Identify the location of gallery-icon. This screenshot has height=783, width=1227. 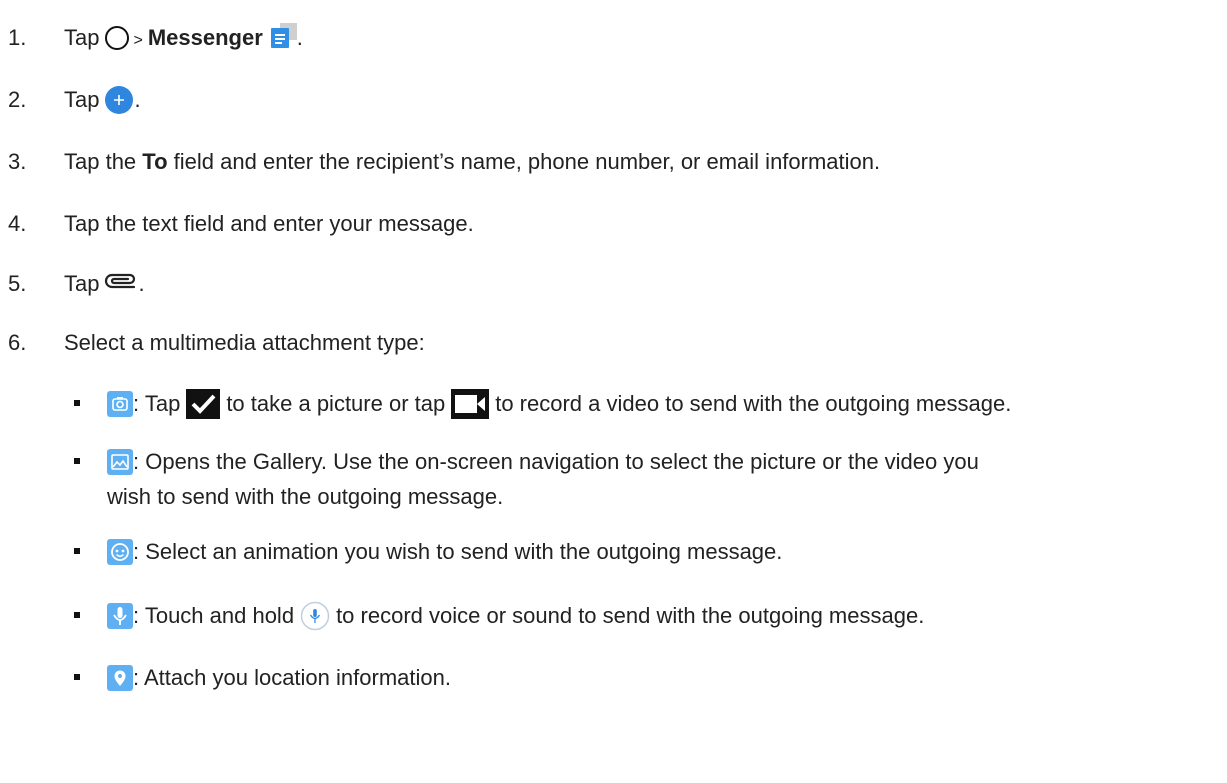
(120, 462).